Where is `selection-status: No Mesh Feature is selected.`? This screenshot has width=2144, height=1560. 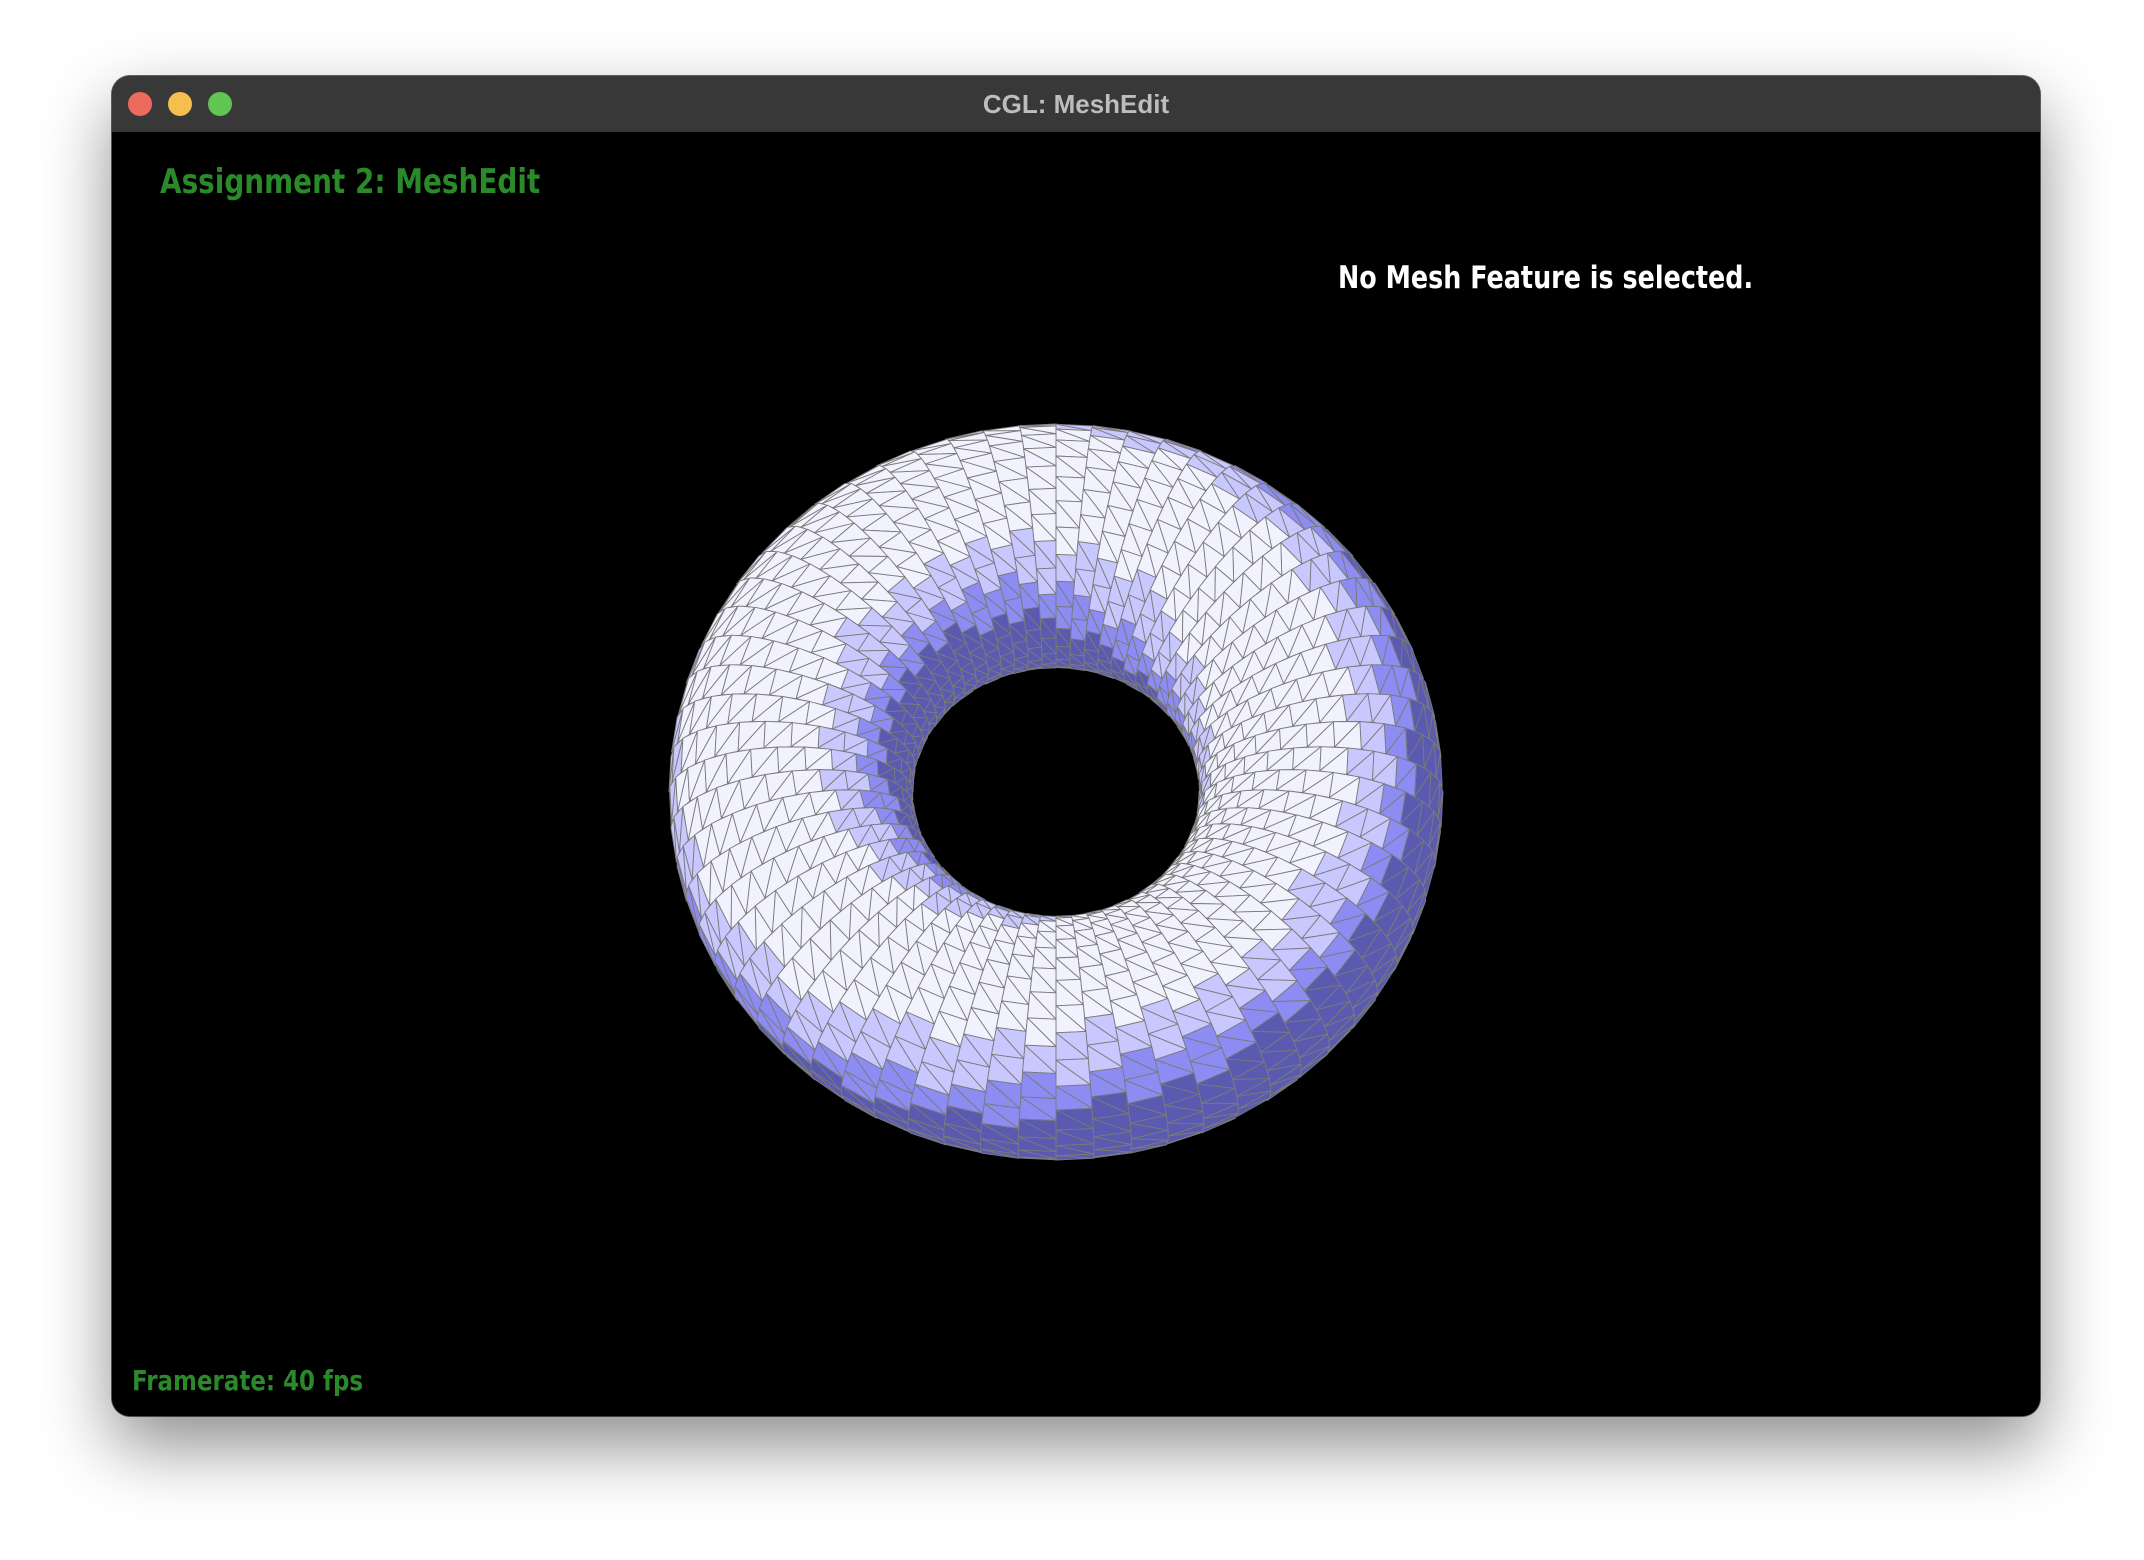
selection-status: No Mesh Feature is selected. is located at coordinates (1546, 278).